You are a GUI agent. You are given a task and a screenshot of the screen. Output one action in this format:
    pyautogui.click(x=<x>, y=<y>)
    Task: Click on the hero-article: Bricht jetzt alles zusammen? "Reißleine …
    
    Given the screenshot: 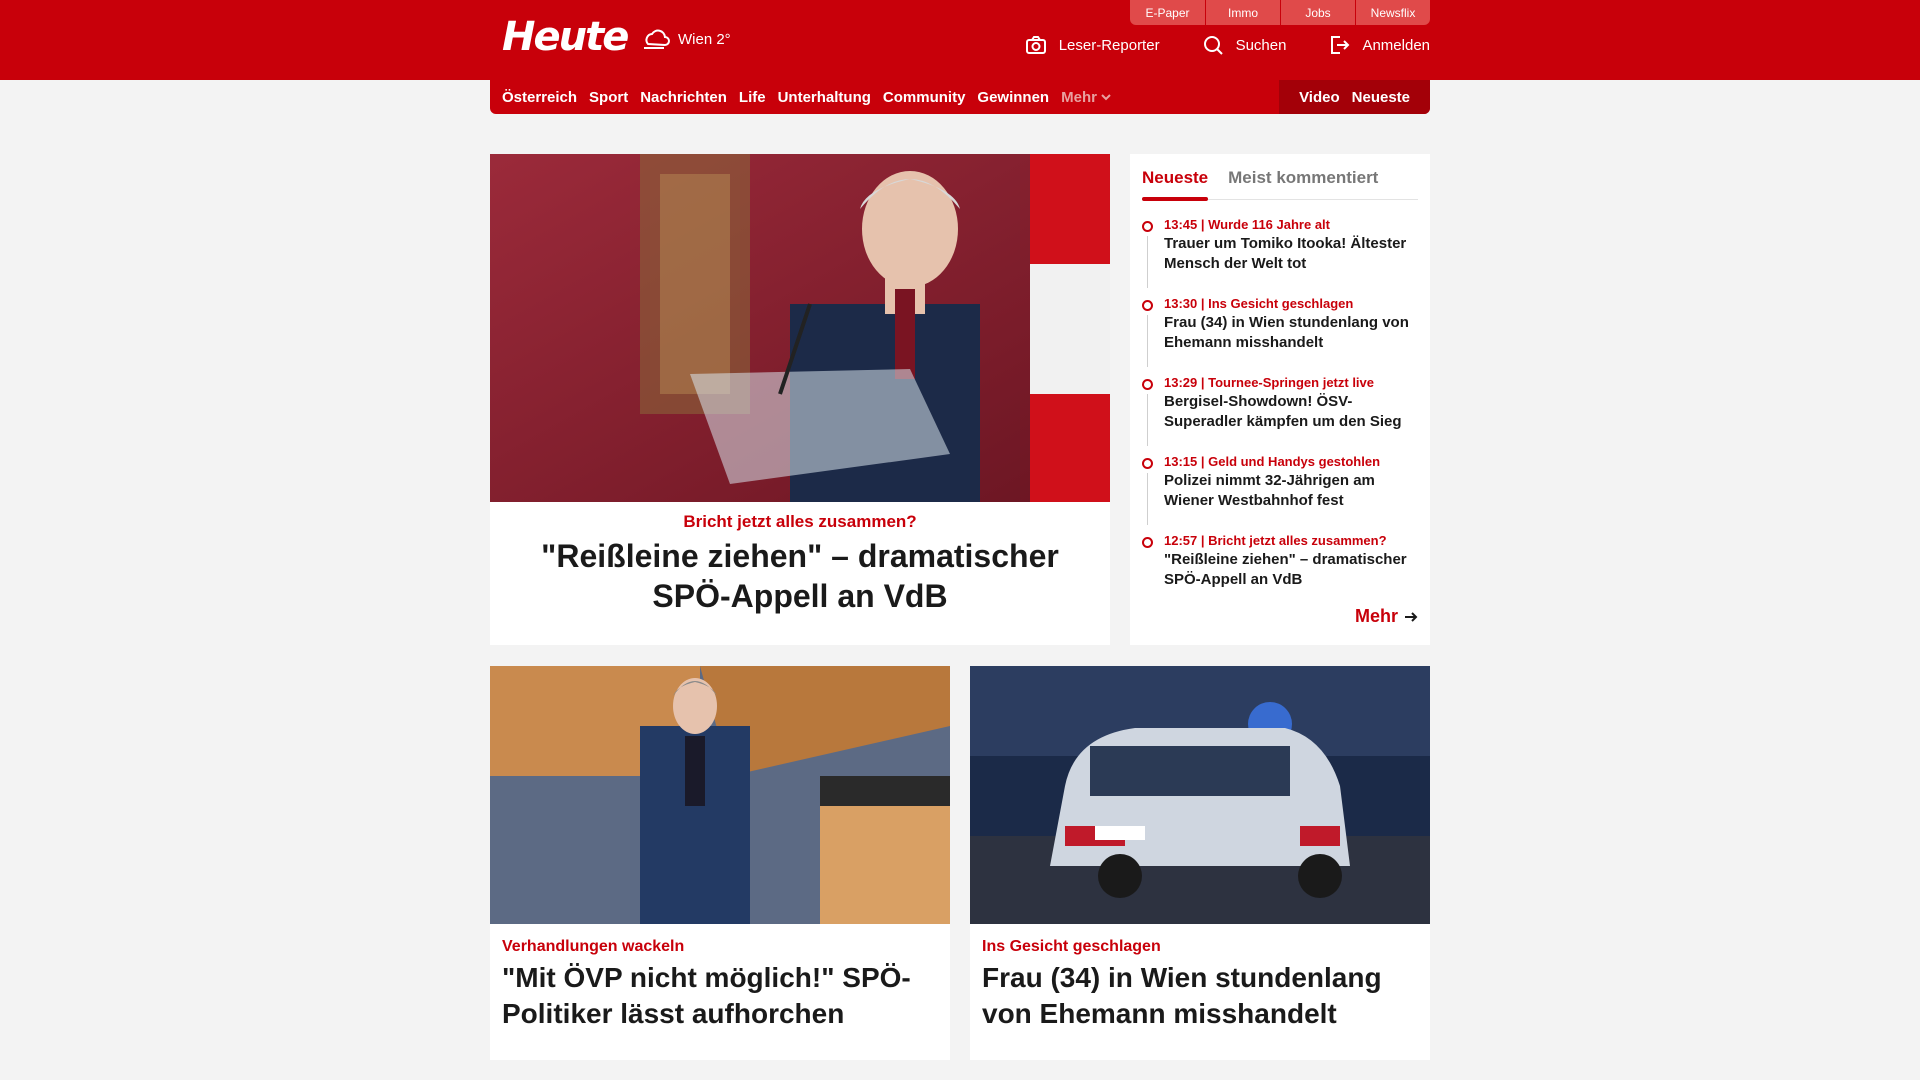 What is the action you would take?
    pyautogui.click(x=800, y=399)
    